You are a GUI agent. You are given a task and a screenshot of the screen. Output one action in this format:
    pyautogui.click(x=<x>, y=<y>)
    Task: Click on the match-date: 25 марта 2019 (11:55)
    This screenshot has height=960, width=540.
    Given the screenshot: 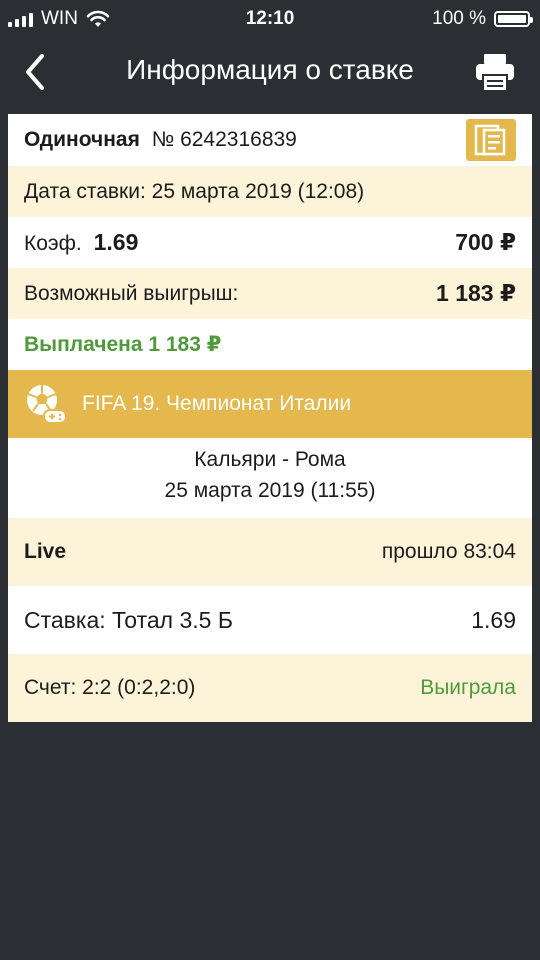 What is the action you would take?
    pyautogui.click(x=270, y=490)
    